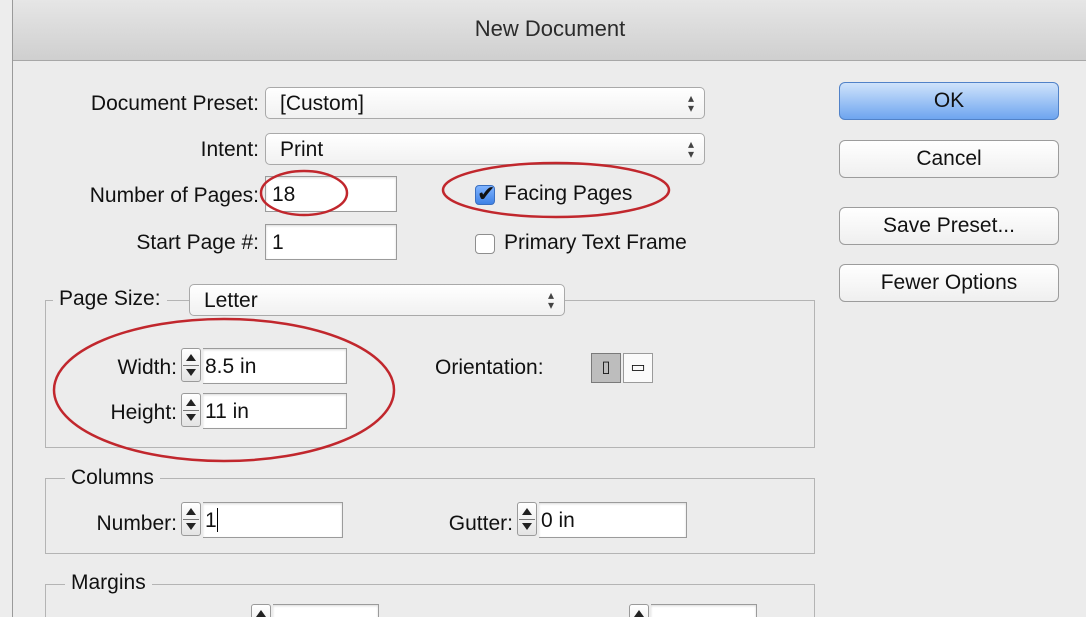  I want to click on annotation-circle-facing, so click(556, 190).